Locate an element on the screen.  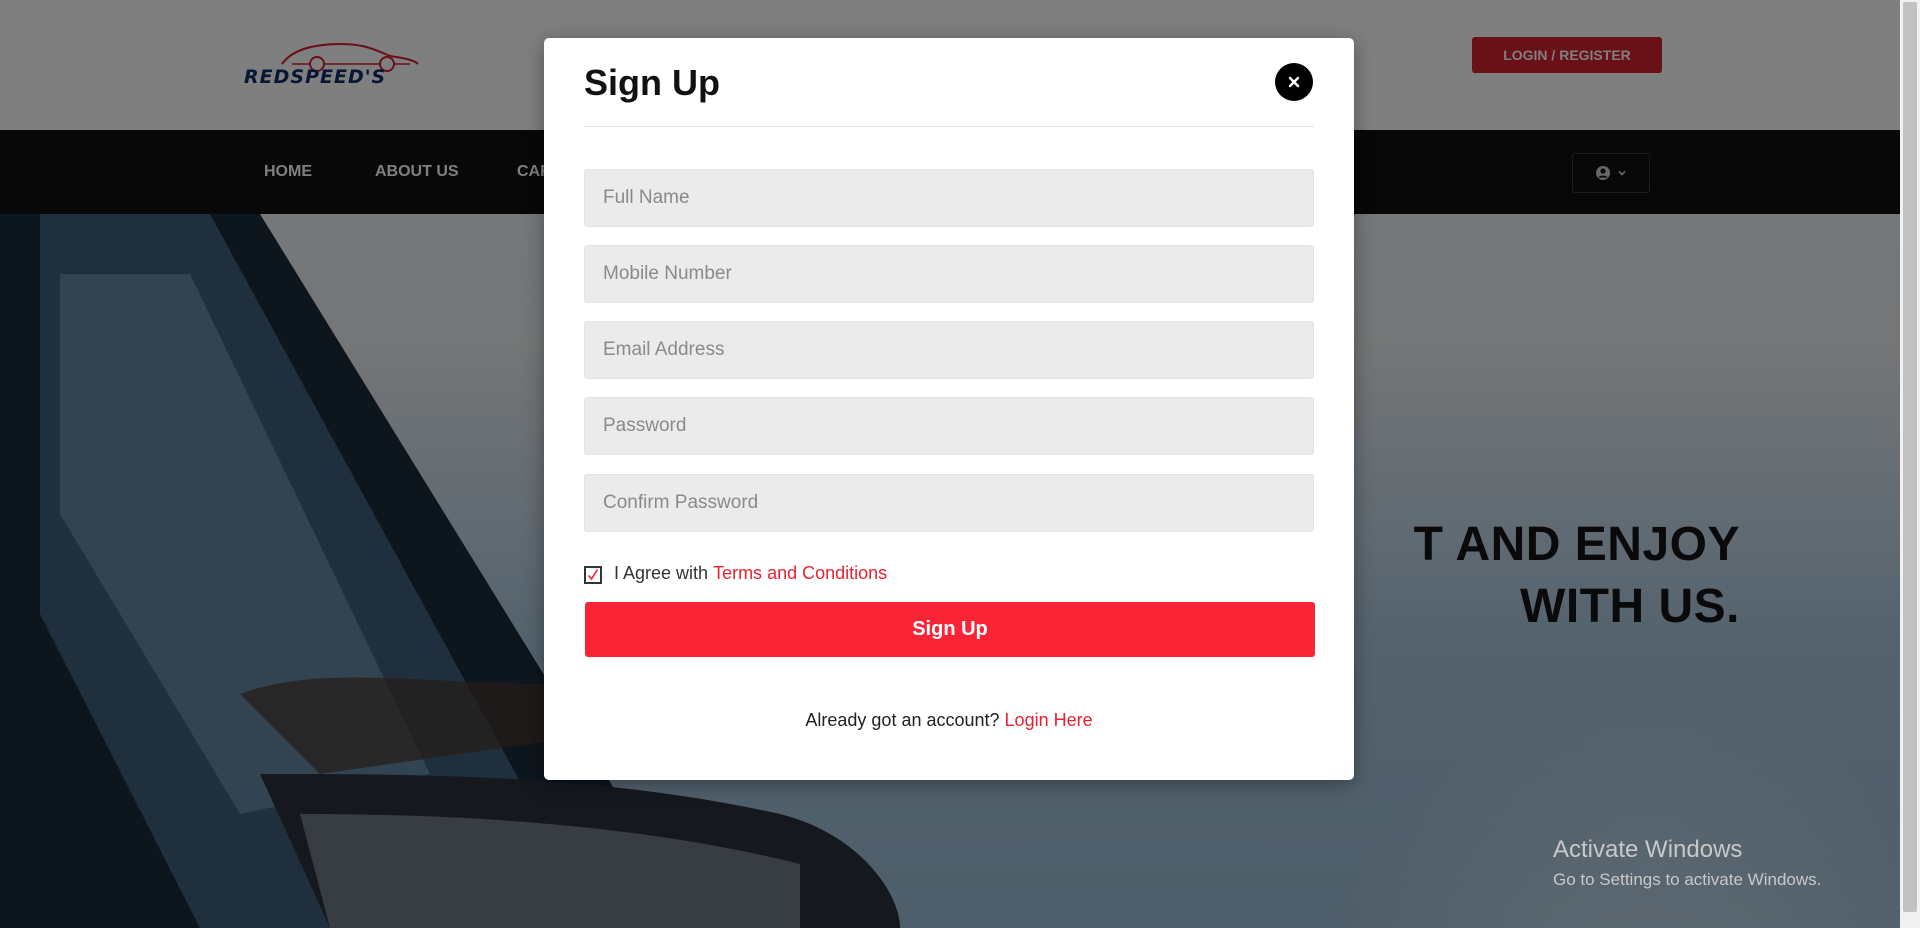
modal-divider is located at coordinates (949, 126).